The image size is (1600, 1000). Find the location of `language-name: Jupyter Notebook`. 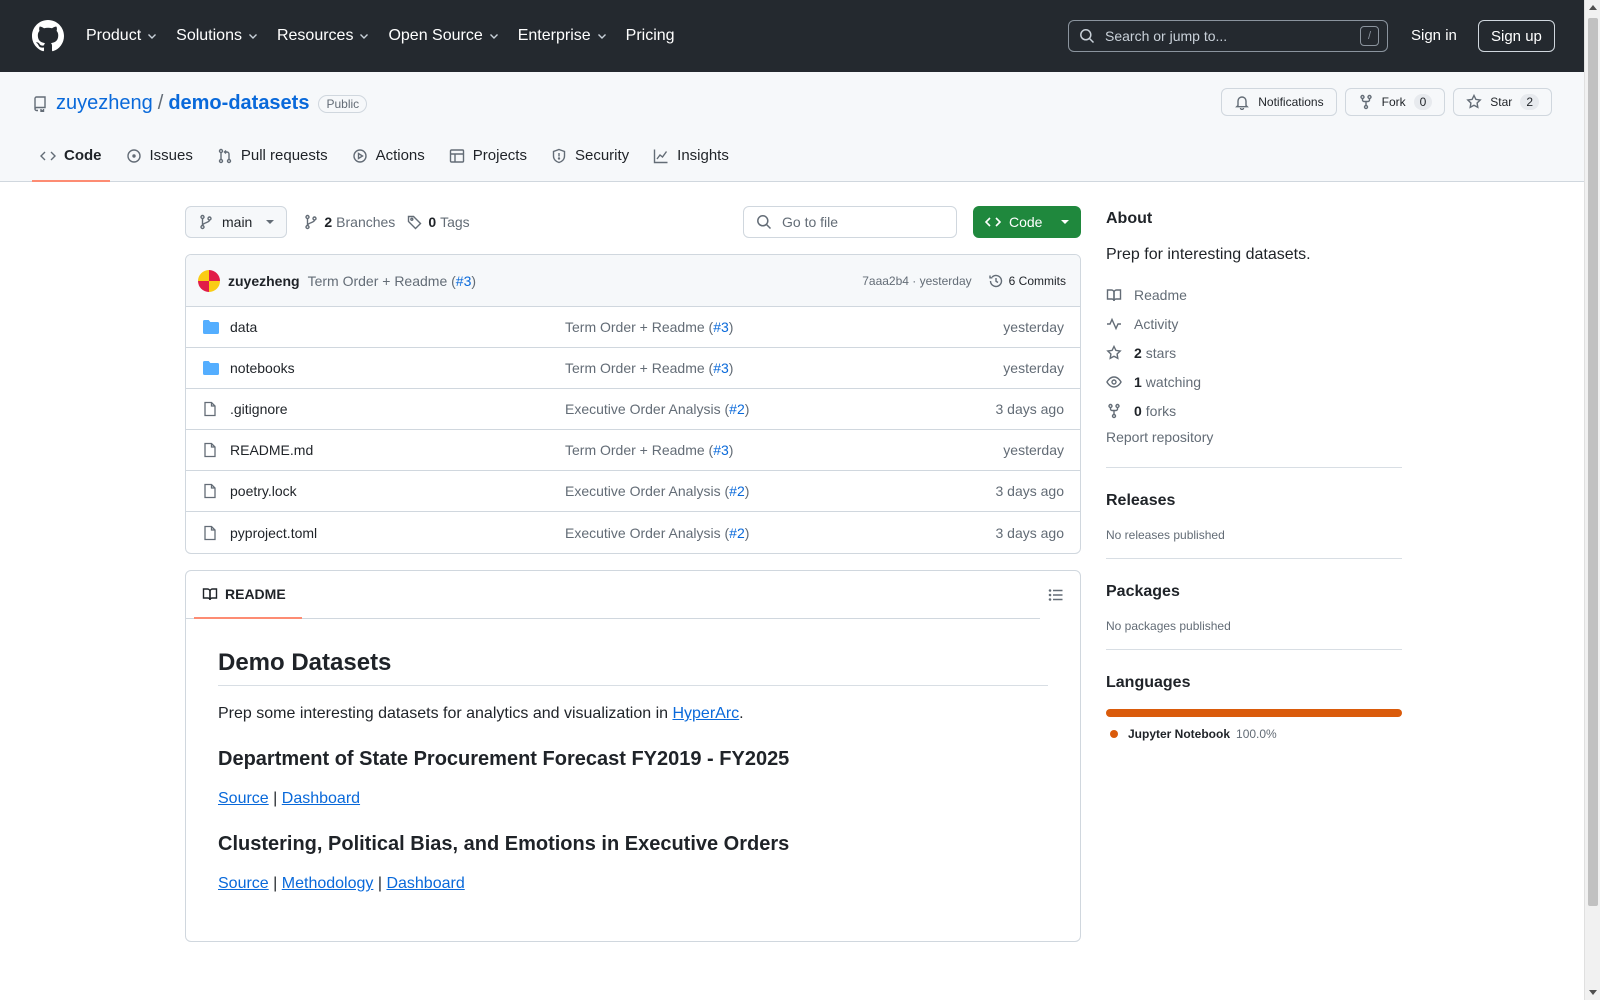

language-name: Jupyter Notebook is located at coordinates (1179, 734).